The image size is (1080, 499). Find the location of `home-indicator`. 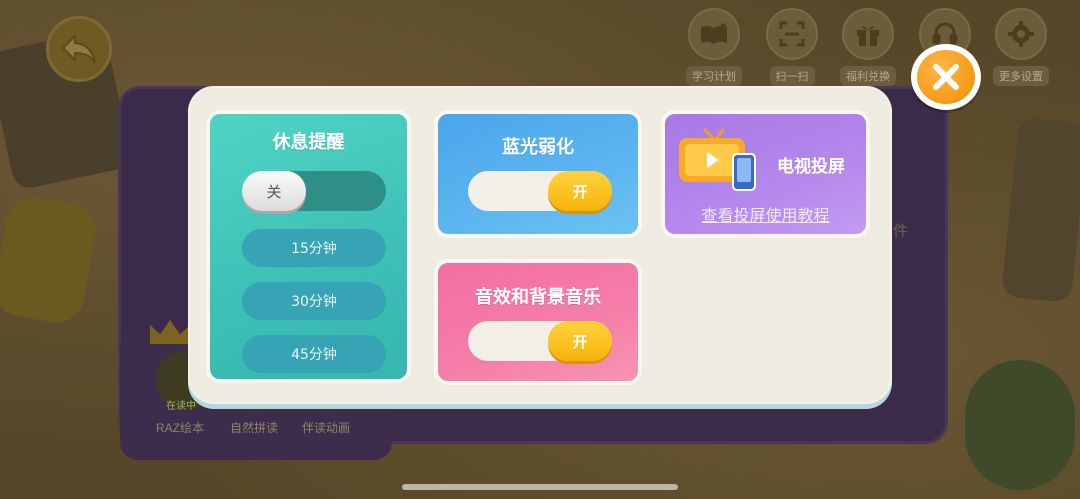

home-indicator is located at coordinates (540, 487).